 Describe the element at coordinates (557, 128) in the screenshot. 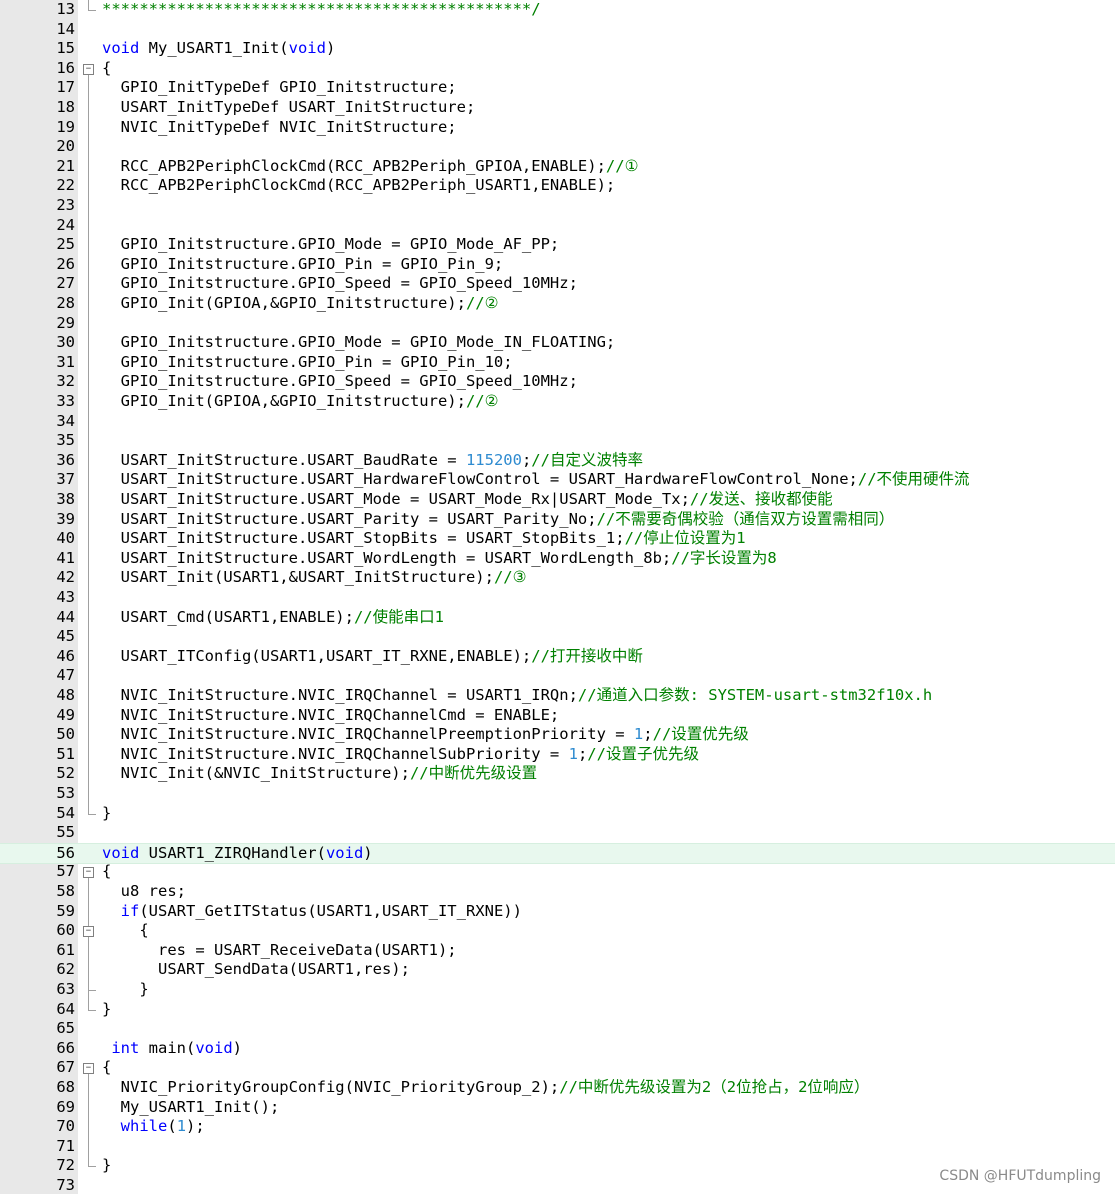

I see `code-line: 19 NVIC_InitTypeDef NVIC_InitStructure;` at that location.